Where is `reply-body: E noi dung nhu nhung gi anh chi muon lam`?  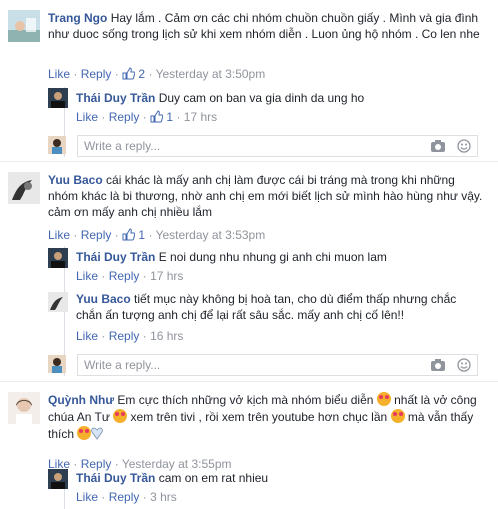 reply-body: E noi dung nhu nhung gi anh chi muon lam is located at coordinates (272, 257).